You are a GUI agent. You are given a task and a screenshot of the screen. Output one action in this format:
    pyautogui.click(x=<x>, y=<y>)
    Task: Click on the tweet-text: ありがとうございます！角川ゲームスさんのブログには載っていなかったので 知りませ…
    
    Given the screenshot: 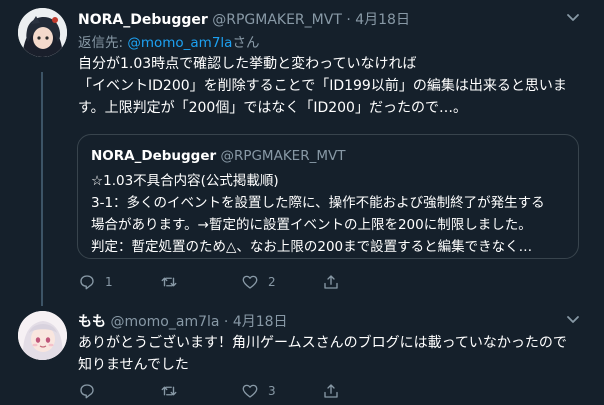 What is the action you would take?
    pyautogui.click(x=322, y=354)
    